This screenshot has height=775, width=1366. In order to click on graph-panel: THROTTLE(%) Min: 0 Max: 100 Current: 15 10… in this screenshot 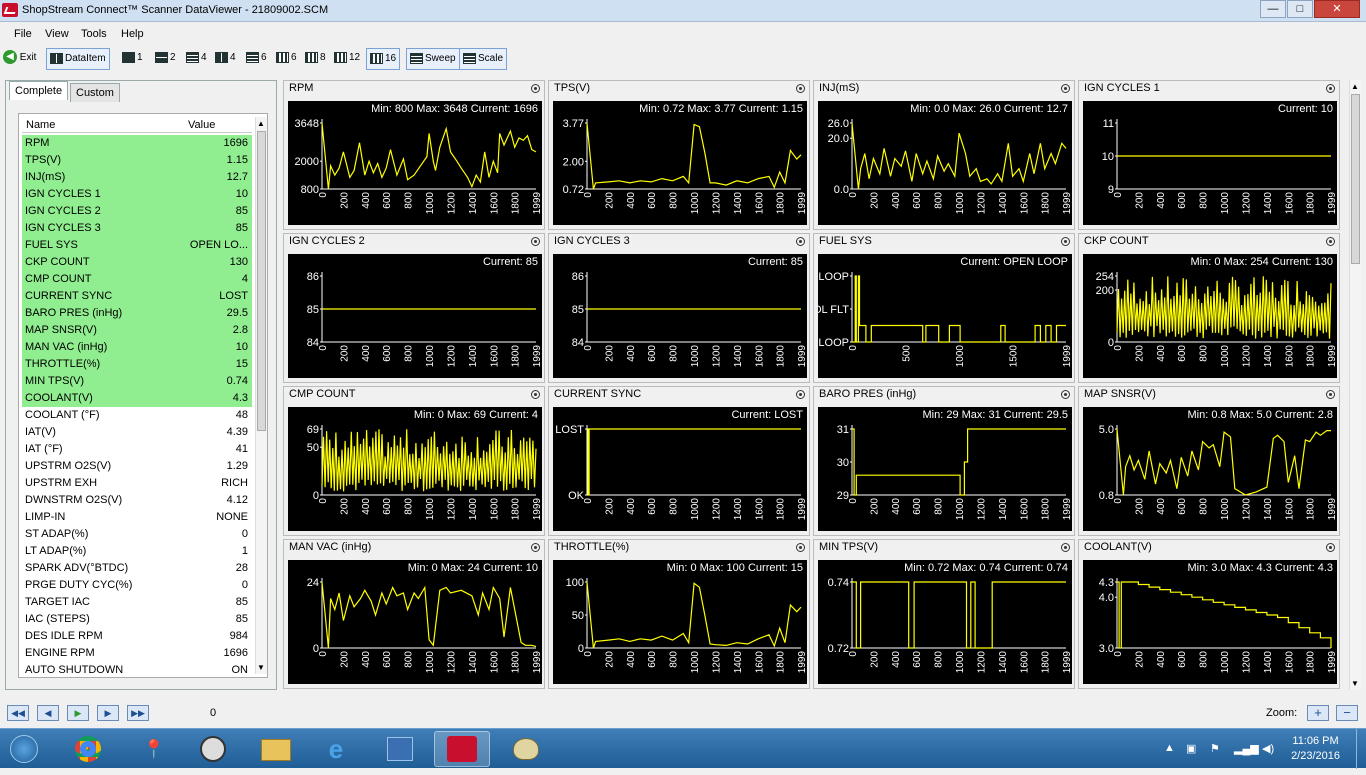, I will do `click(679, 614)`.